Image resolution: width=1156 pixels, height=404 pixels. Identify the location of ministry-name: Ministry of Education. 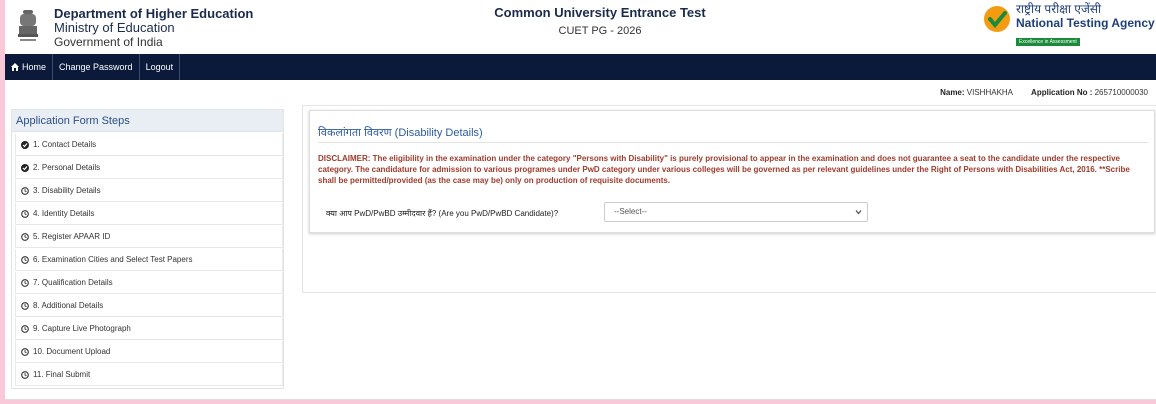
(114, 27).